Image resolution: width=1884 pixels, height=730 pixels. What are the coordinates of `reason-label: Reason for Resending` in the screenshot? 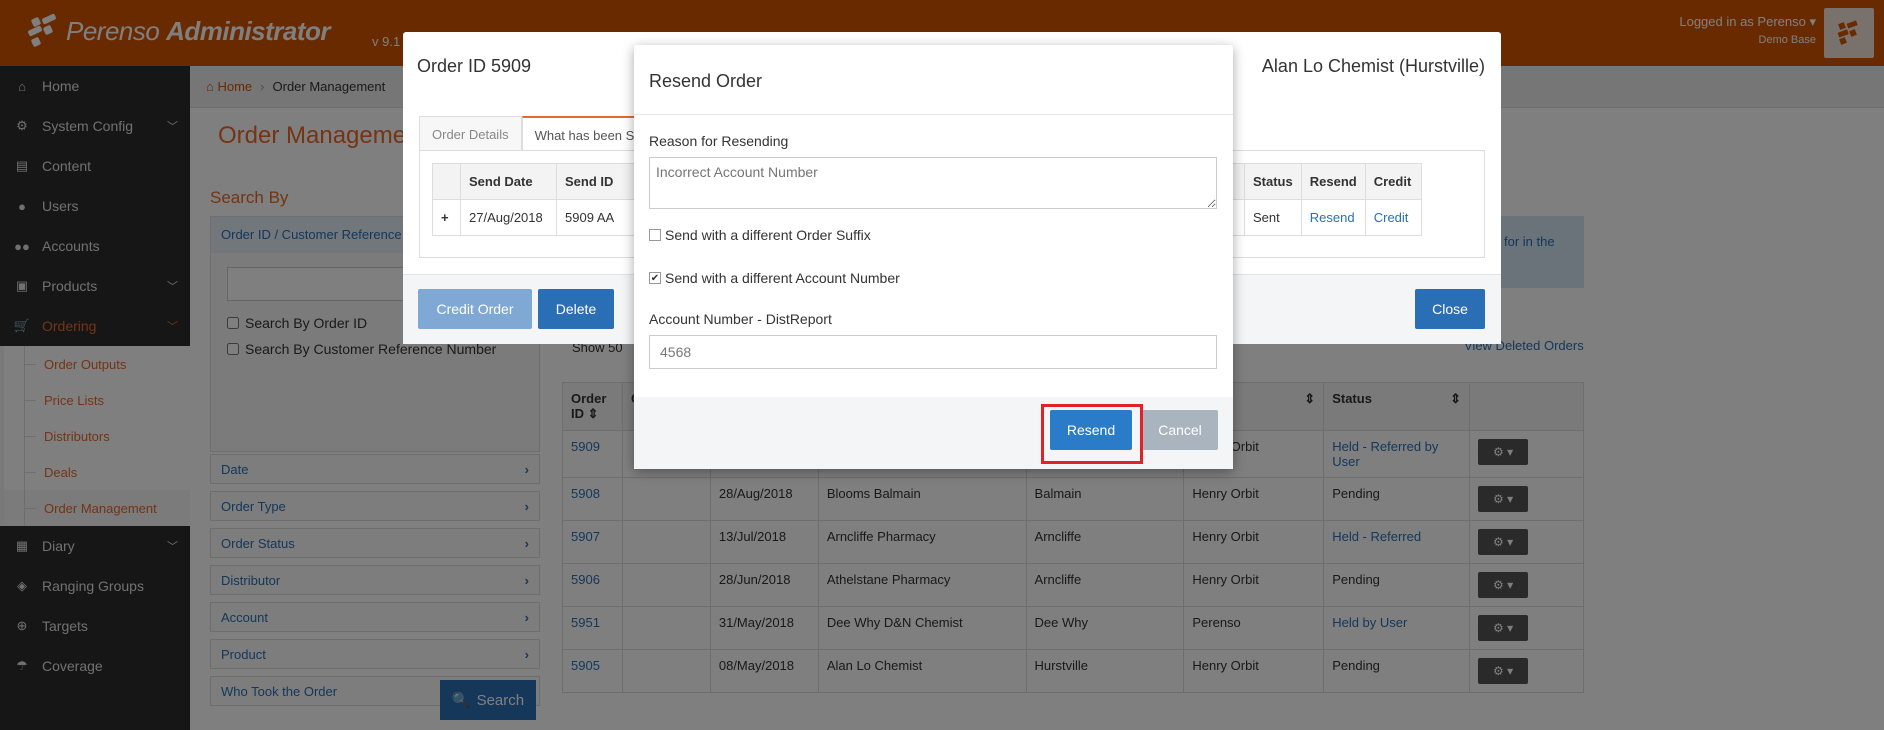 It's located at (719, 141).